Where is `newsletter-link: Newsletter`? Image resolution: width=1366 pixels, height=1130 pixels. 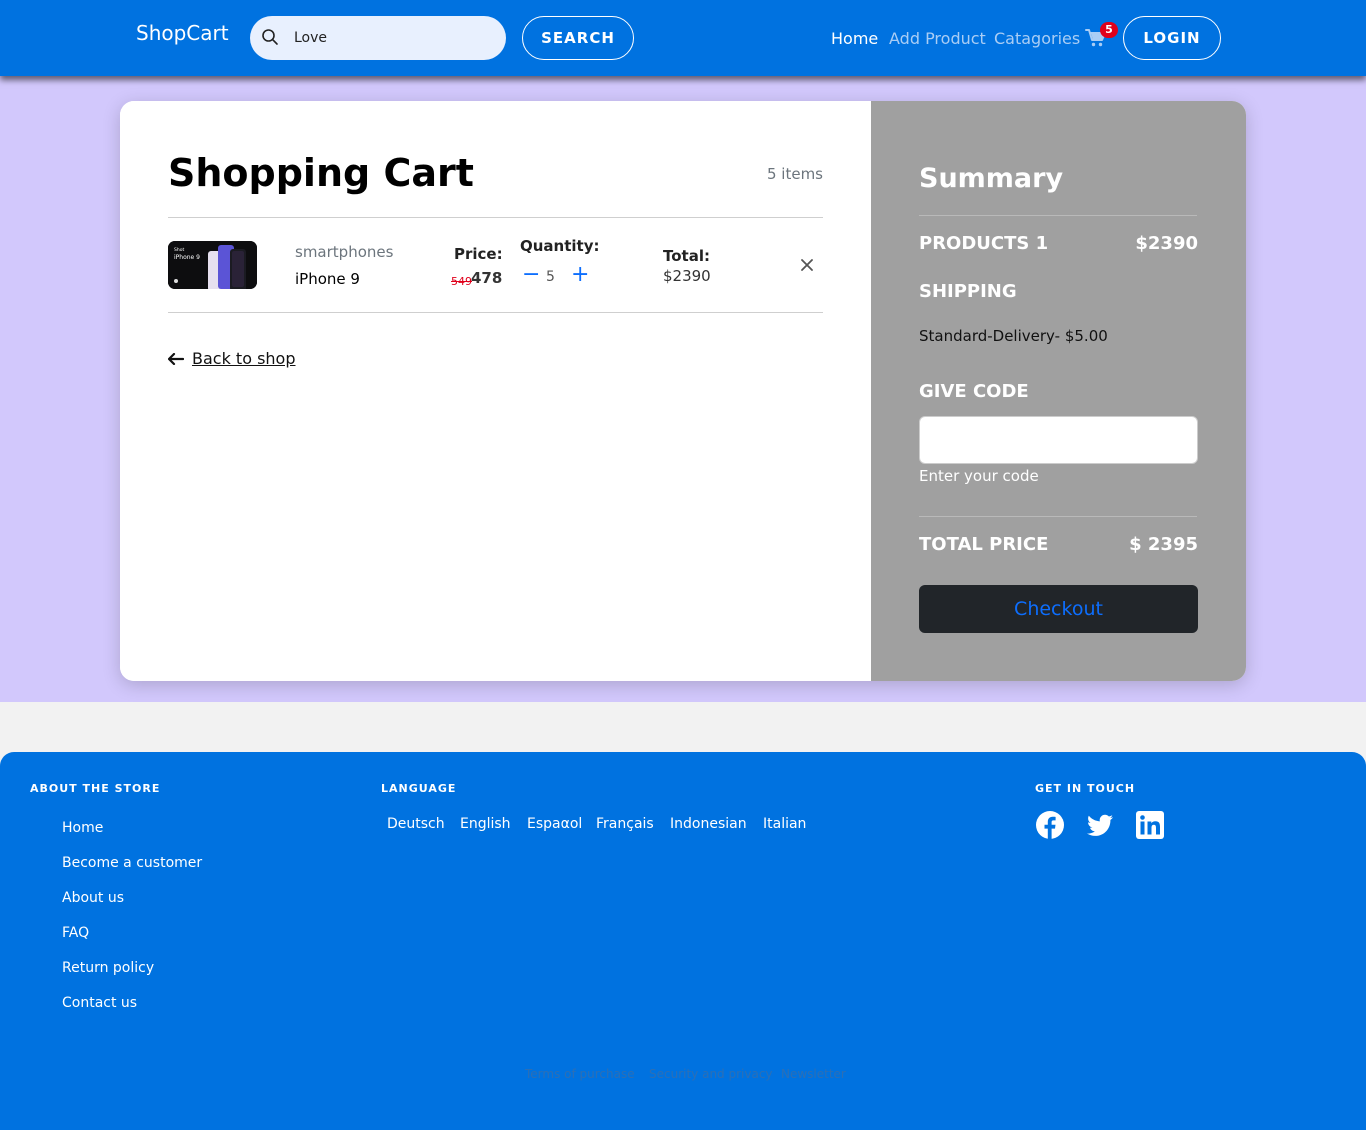
newsletter-link: Newsletter is located at coordinates (813, 1074).